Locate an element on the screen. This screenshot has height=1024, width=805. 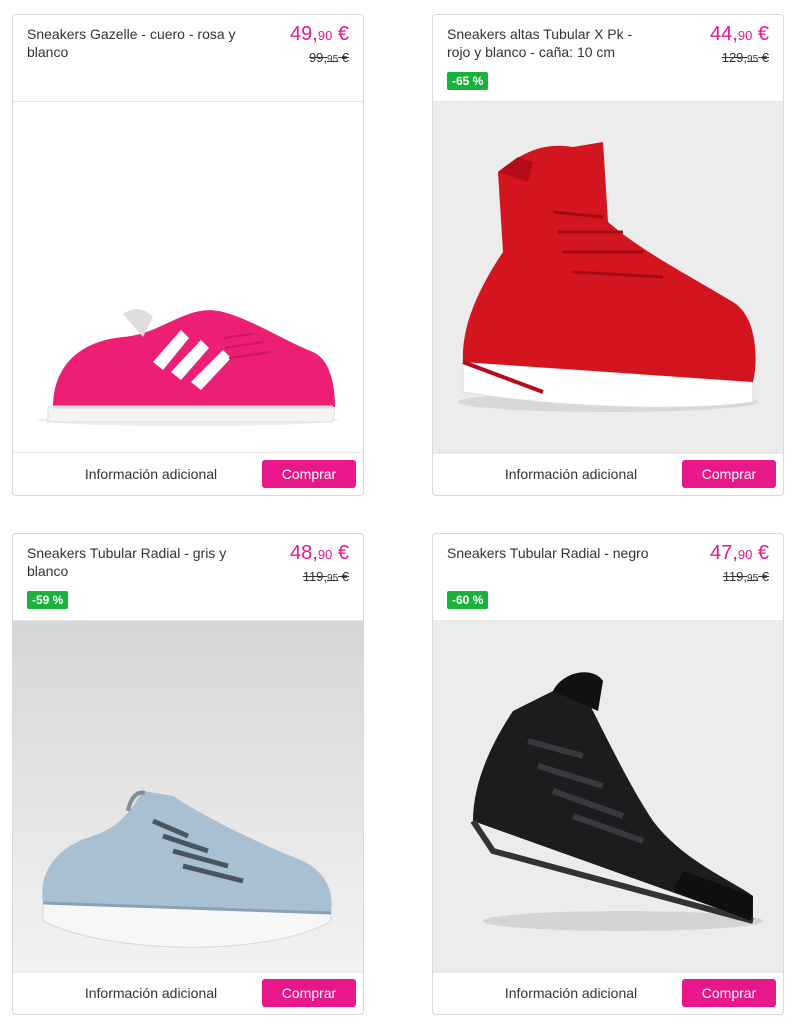
old-price: 99,95 € is located at coordinates (329, 57).